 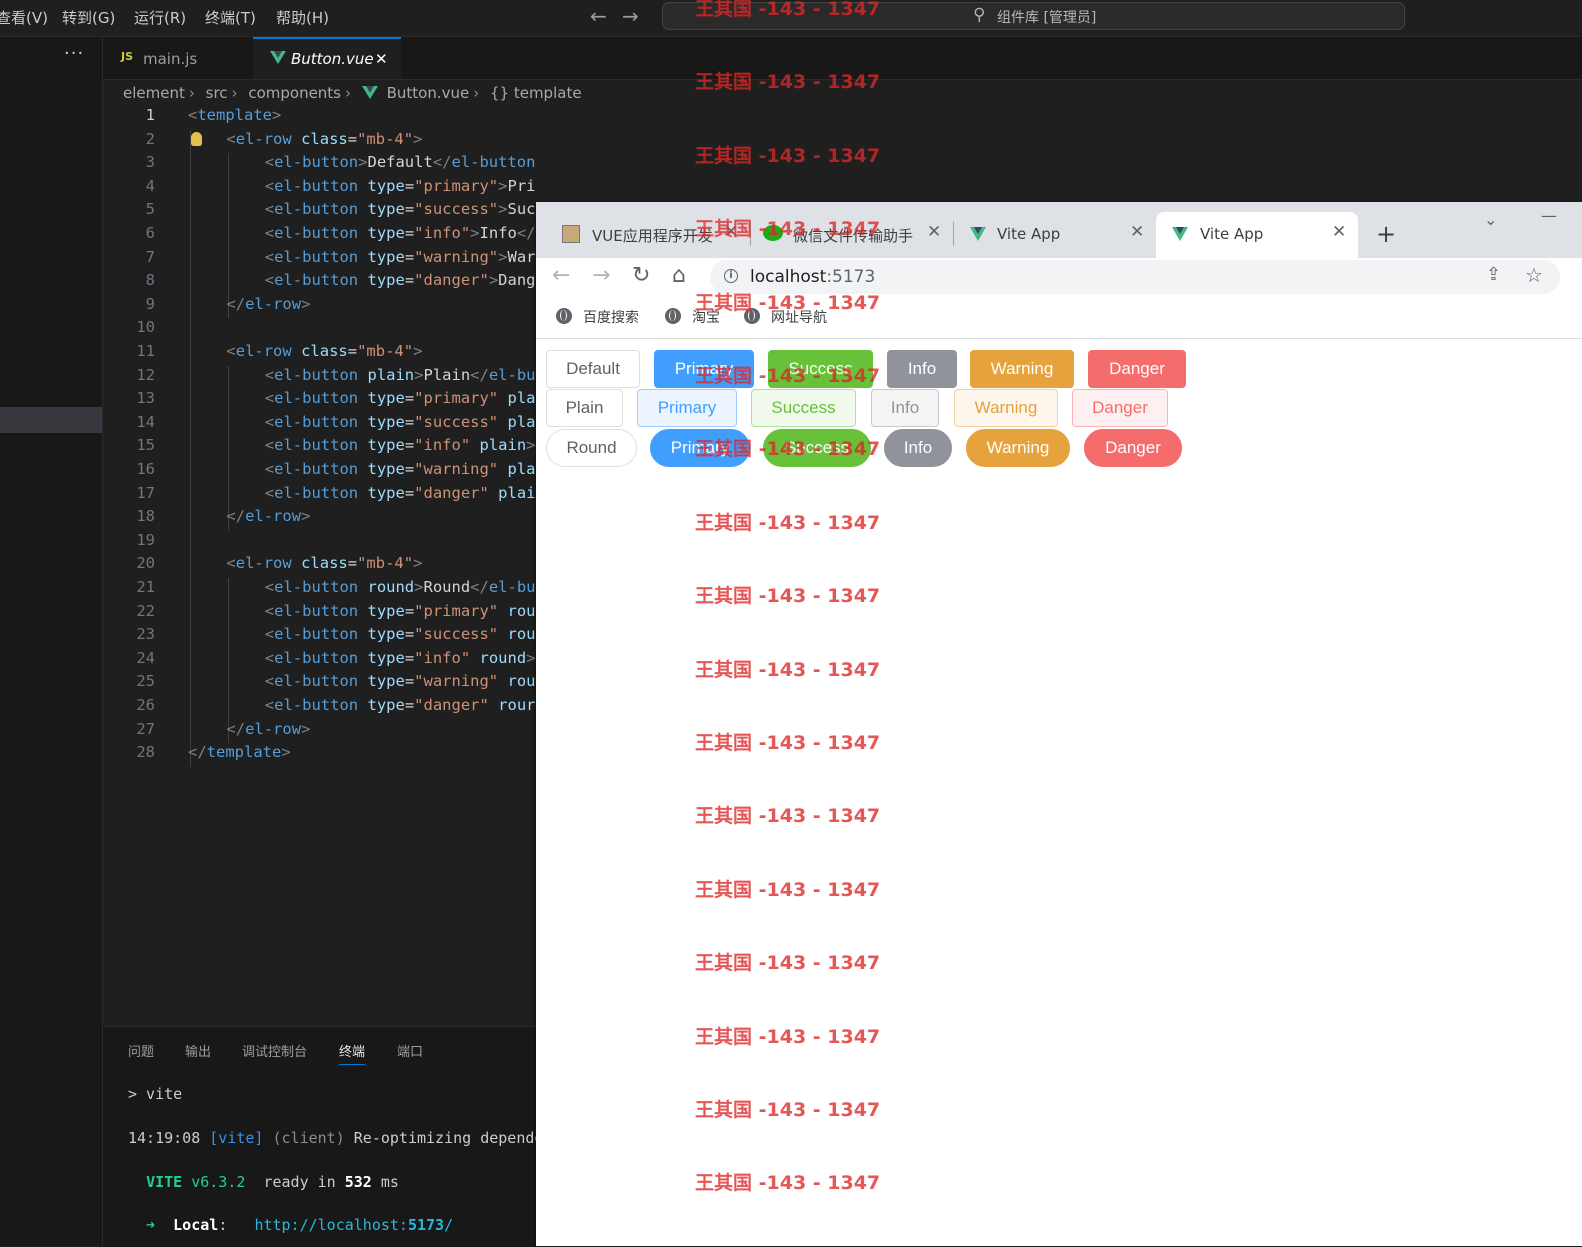 What do you see at coordinates (160, 17) in the screenshot?
I see `menu-run: 运行(R)` at bounding box center [160, 17].